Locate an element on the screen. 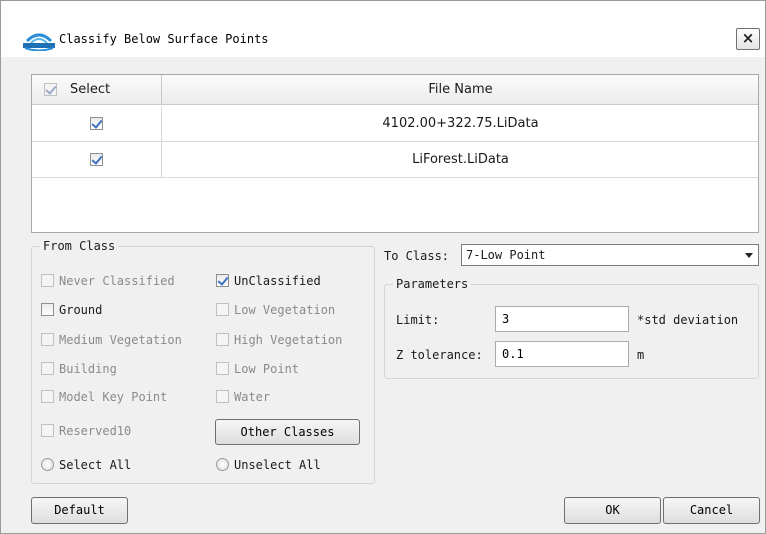  default-button: Default is located at coordinates (79, 510).